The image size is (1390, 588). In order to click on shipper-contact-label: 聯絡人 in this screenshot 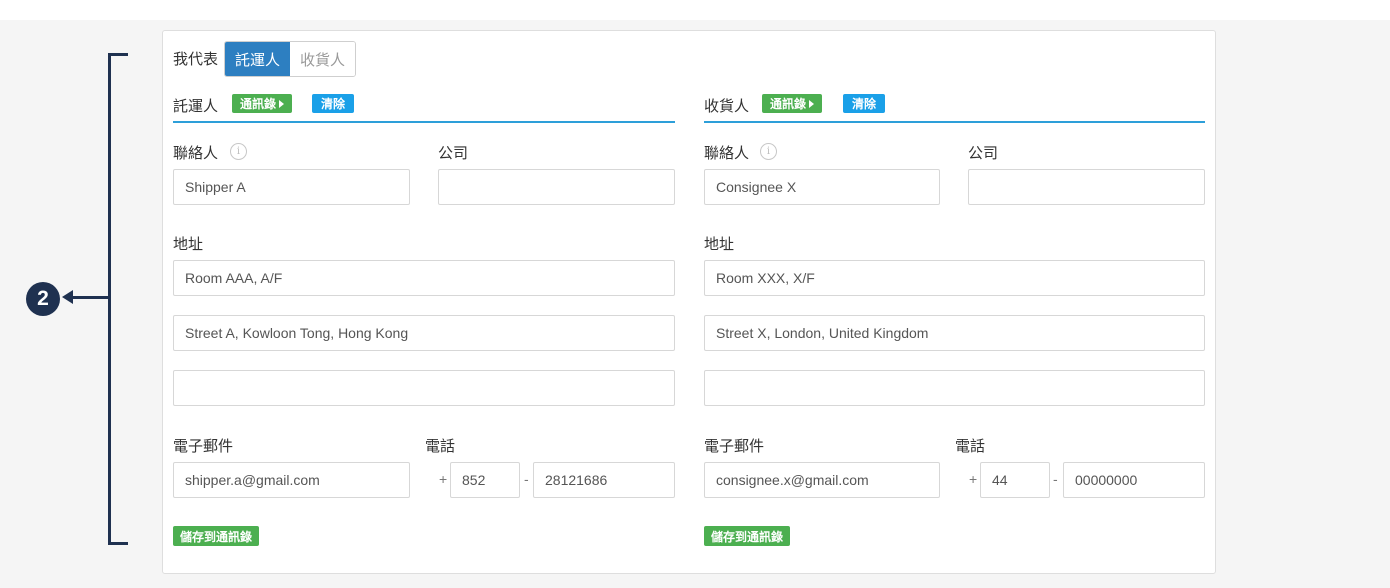, I will do `click(196, 153)`.